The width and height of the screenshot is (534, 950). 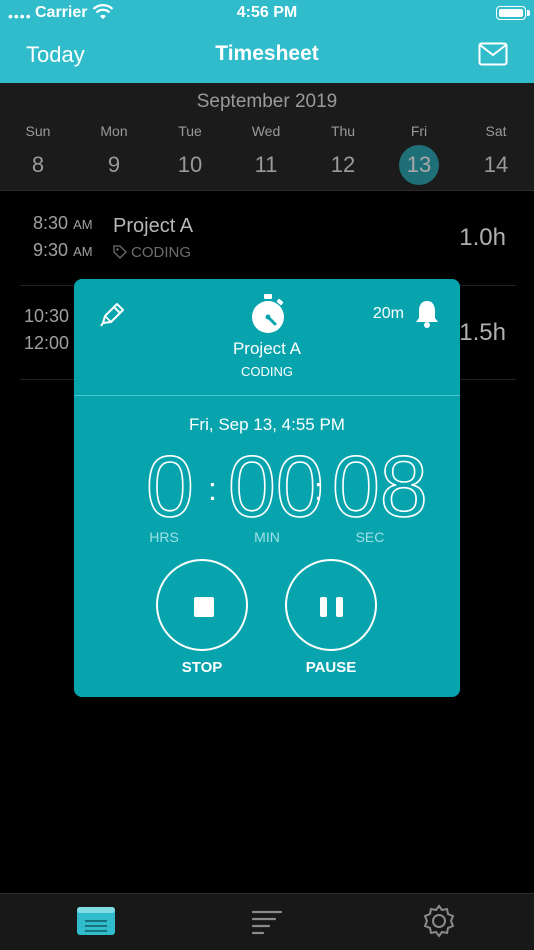 I want to click on reports-icon, so click(x=267, y=921).